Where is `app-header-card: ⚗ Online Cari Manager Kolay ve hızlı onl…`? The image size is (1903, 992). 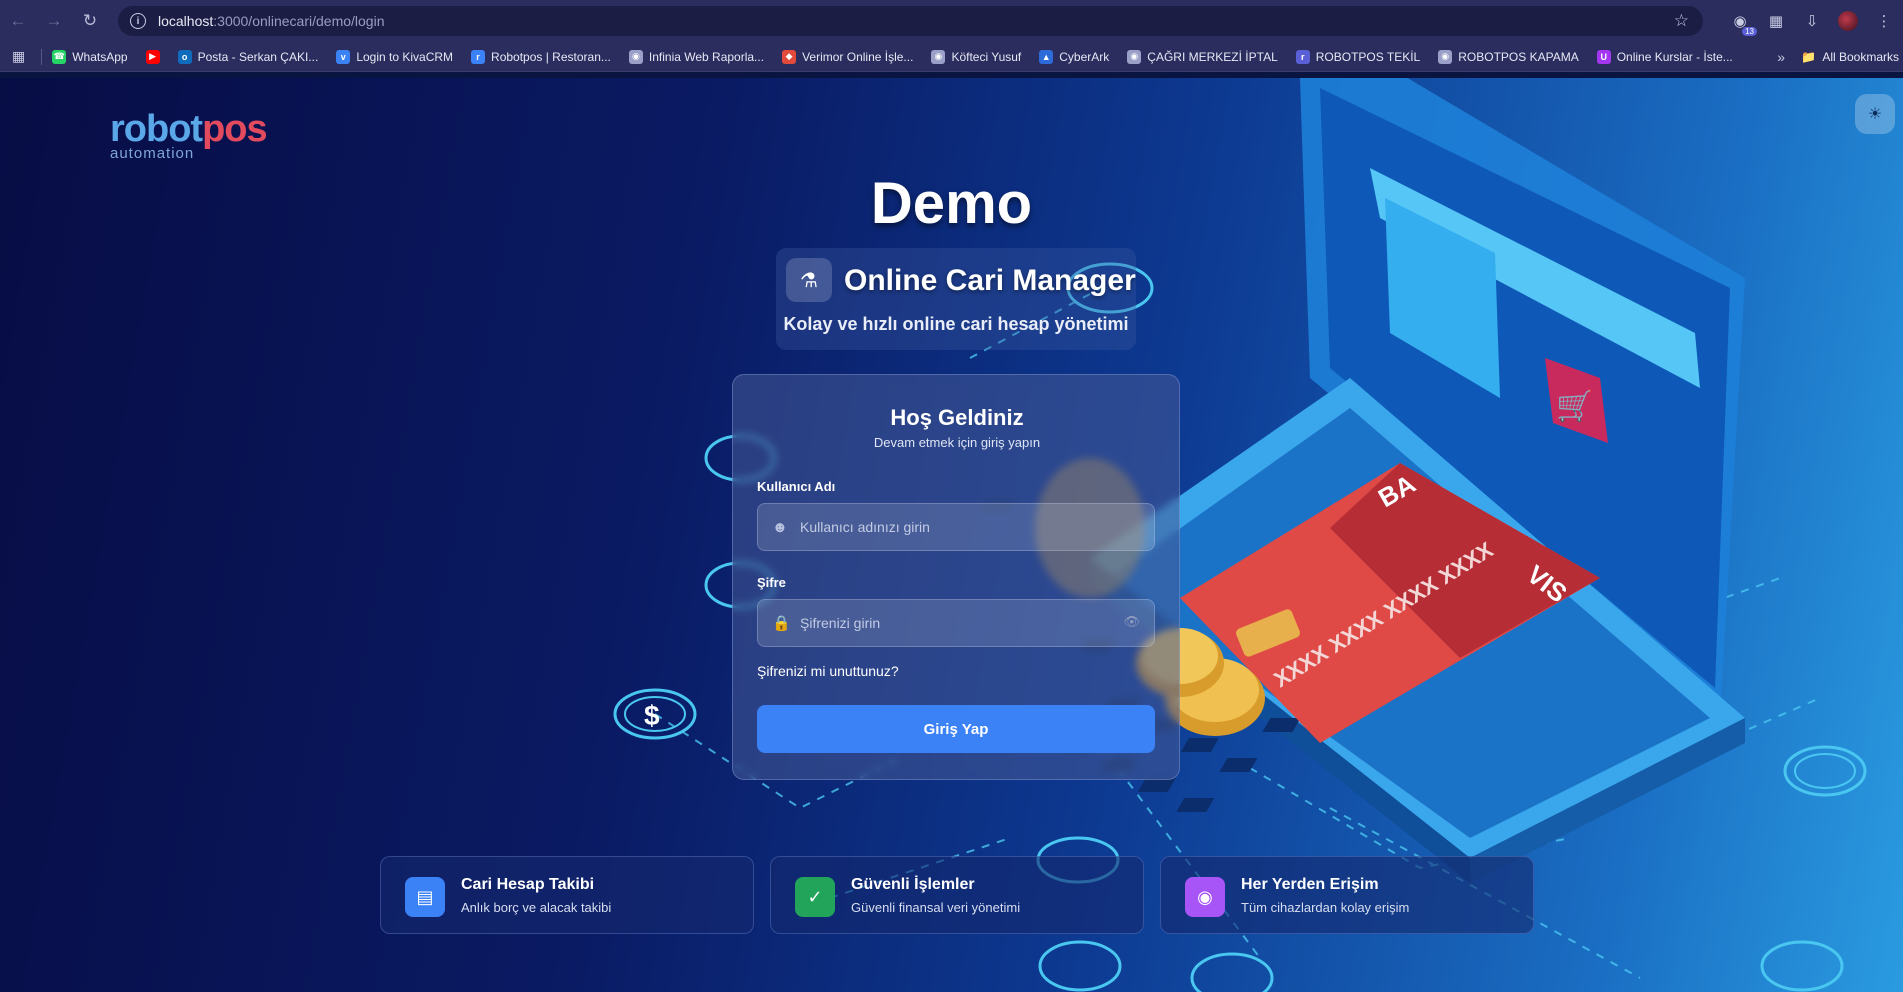
app-header-card: ⚗ Online Cari Manager Kolay ve hızlı onl… is located at coordinates (956, 299).